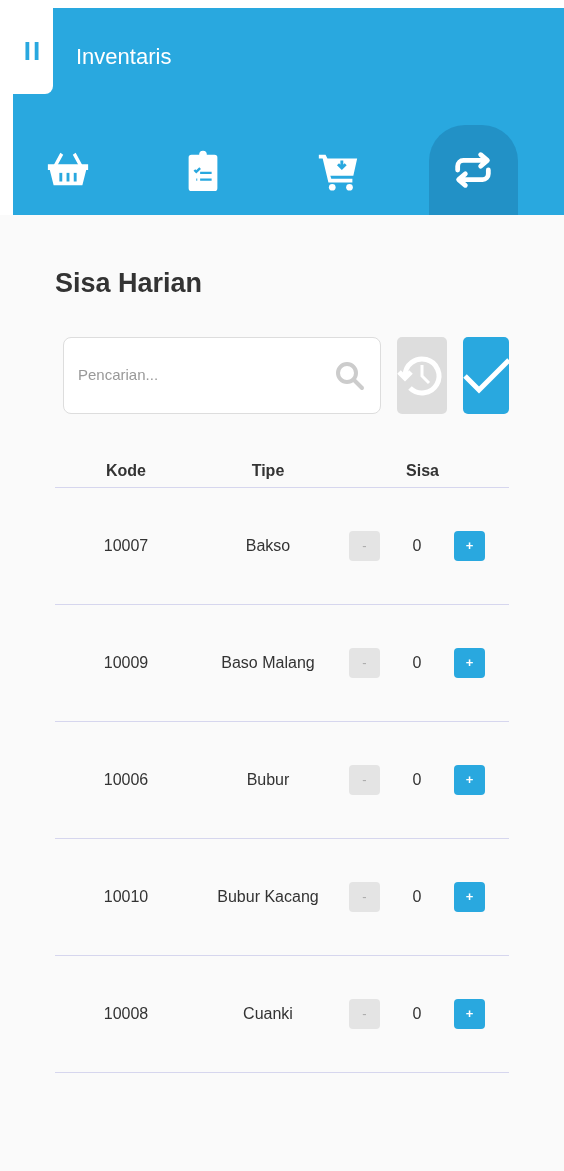 The image size is (564, 1171). I want to click on checkmark-icon, so click(486, 375).